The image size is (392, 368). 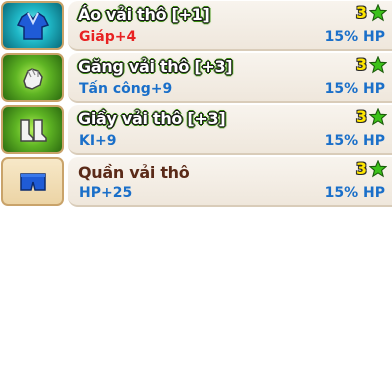 I want to click on item-stat: Giáp+4, so click(x=108, y=37).